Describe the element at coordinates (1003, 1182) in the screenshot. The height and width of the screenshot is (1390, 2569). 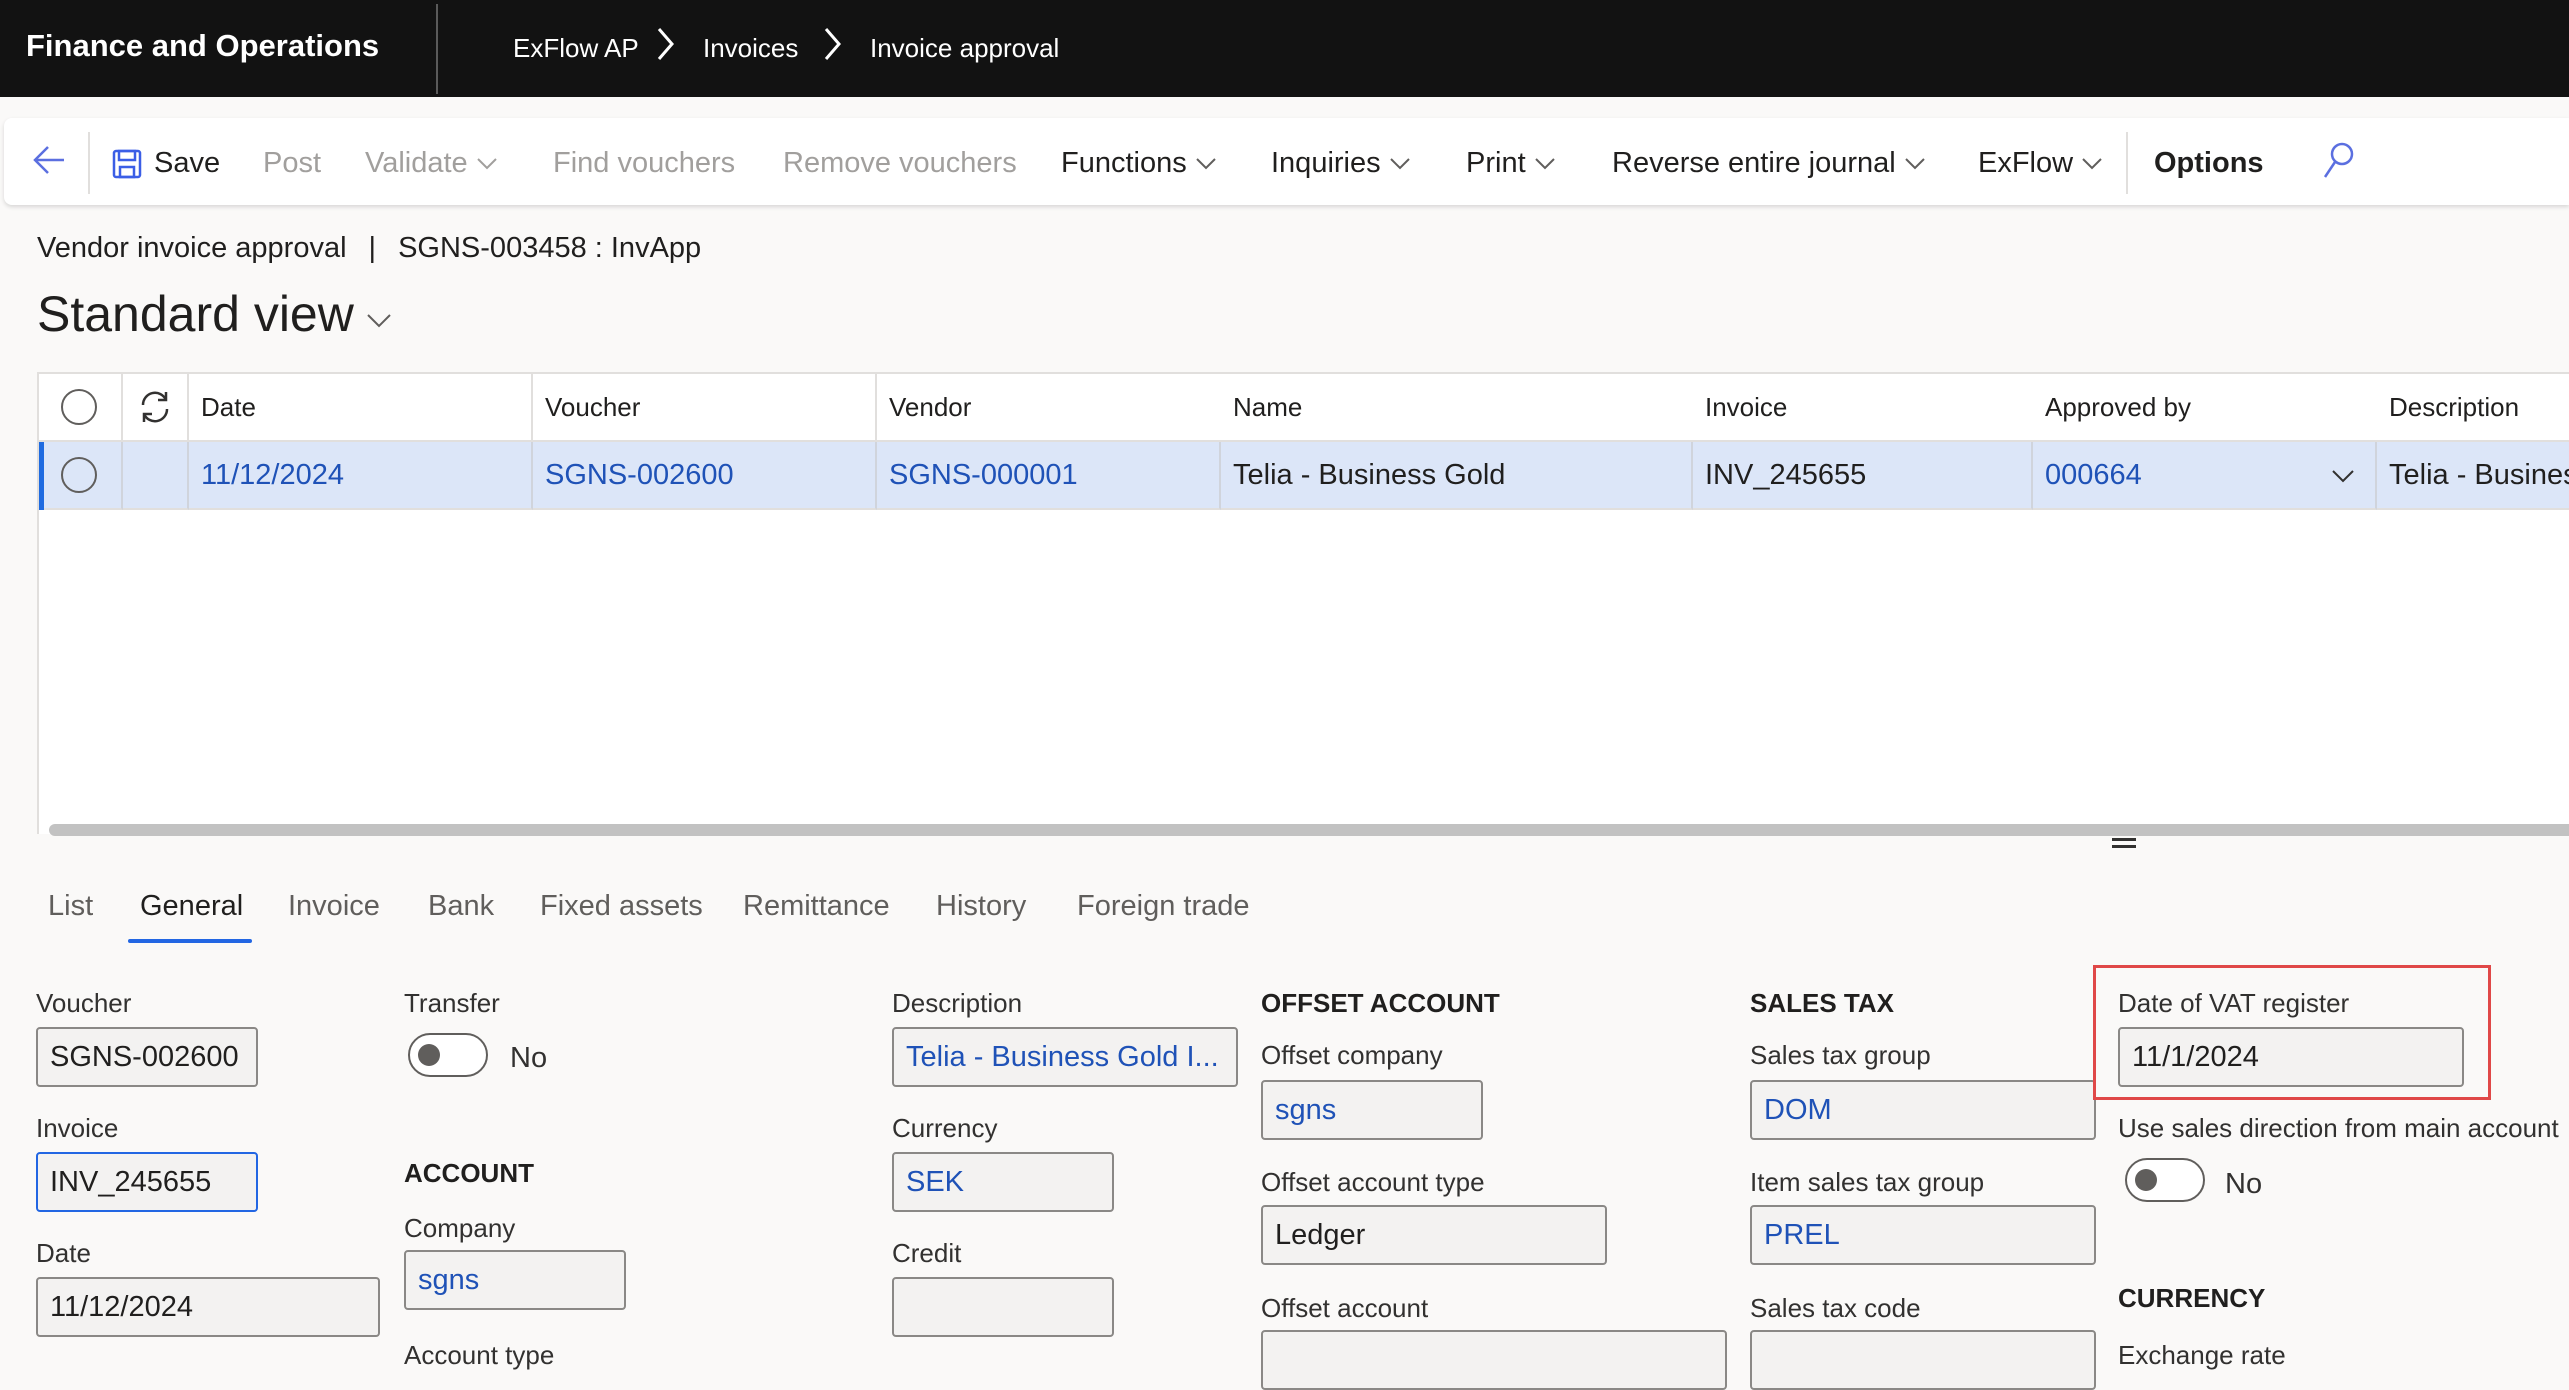
I see `currency-field: SEK` at that location.